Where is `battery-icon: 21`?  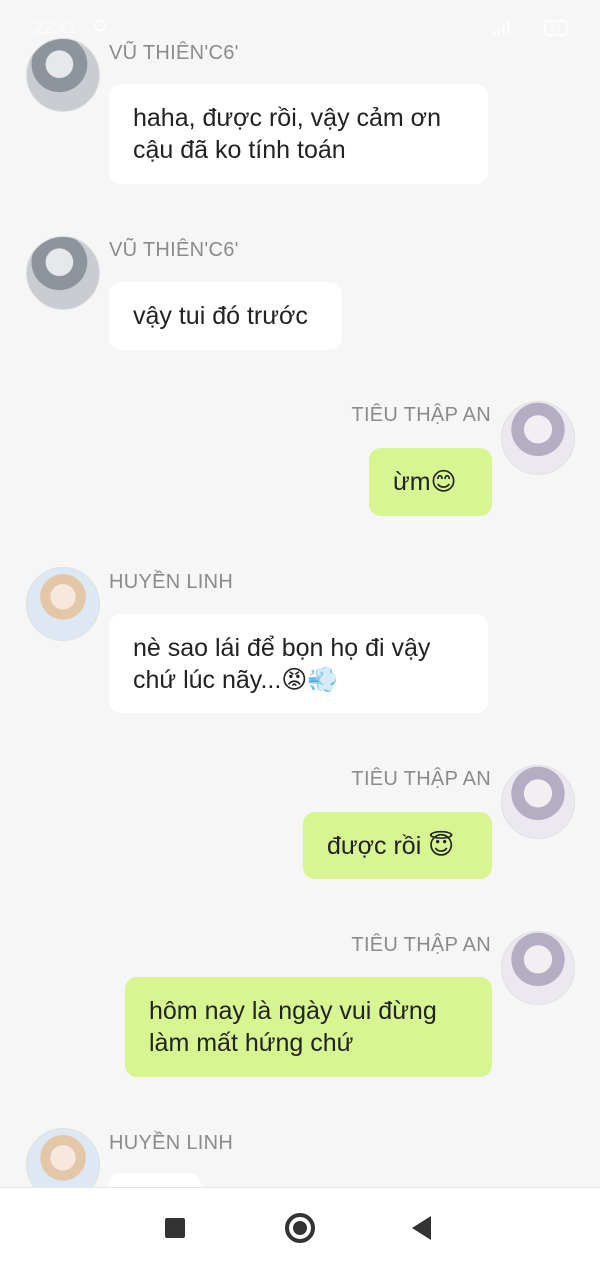
battery-icon: 21 is located at coordinates (555, 28).